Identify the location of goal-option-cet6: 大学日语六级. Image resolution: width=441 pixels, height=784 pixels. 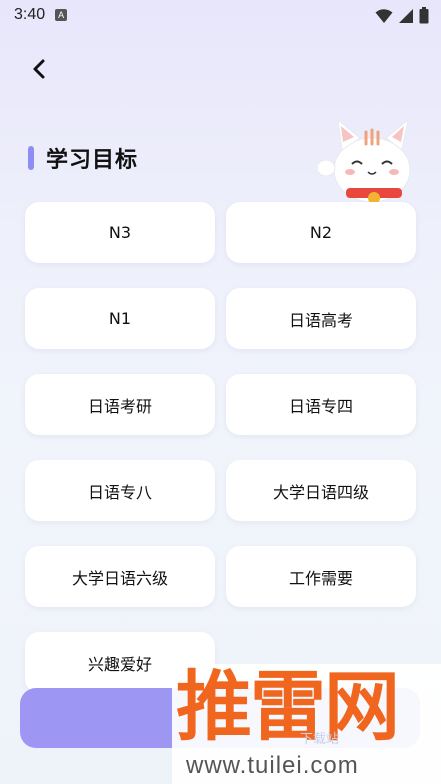
(120, 576).